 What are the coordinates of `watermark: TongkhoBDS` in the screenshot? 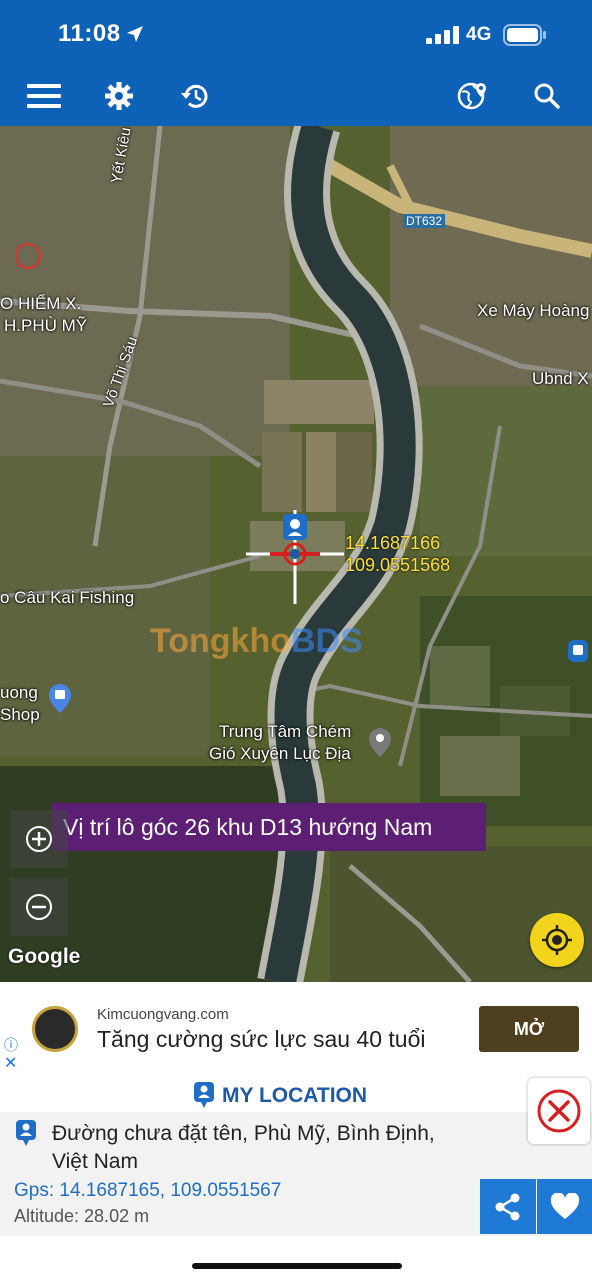 It's located at (256, 641).